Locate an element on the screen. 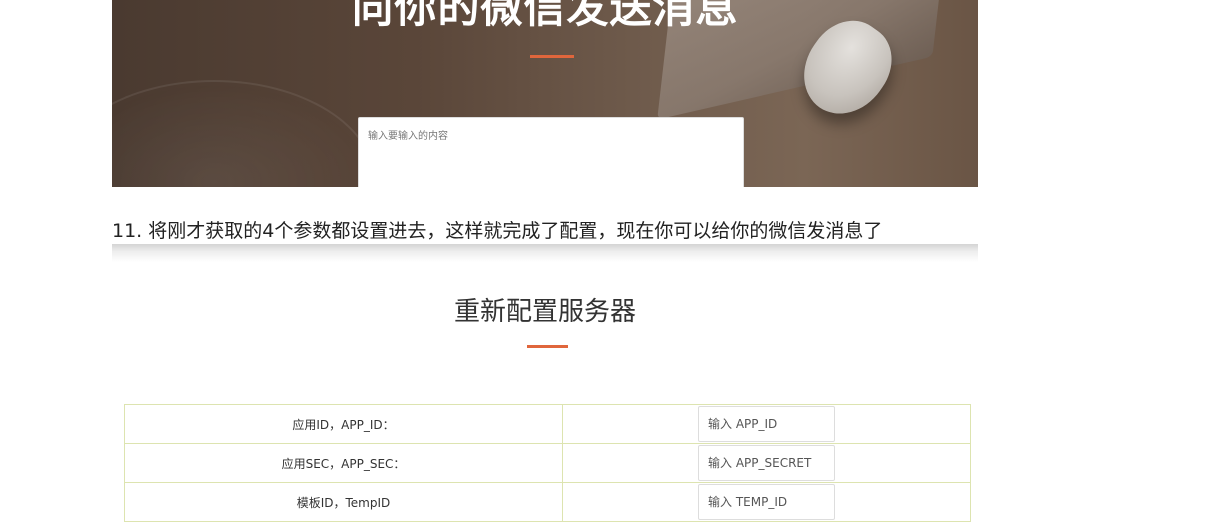  config-title: 重新配置服务器 is located at coordinates (544, 312).